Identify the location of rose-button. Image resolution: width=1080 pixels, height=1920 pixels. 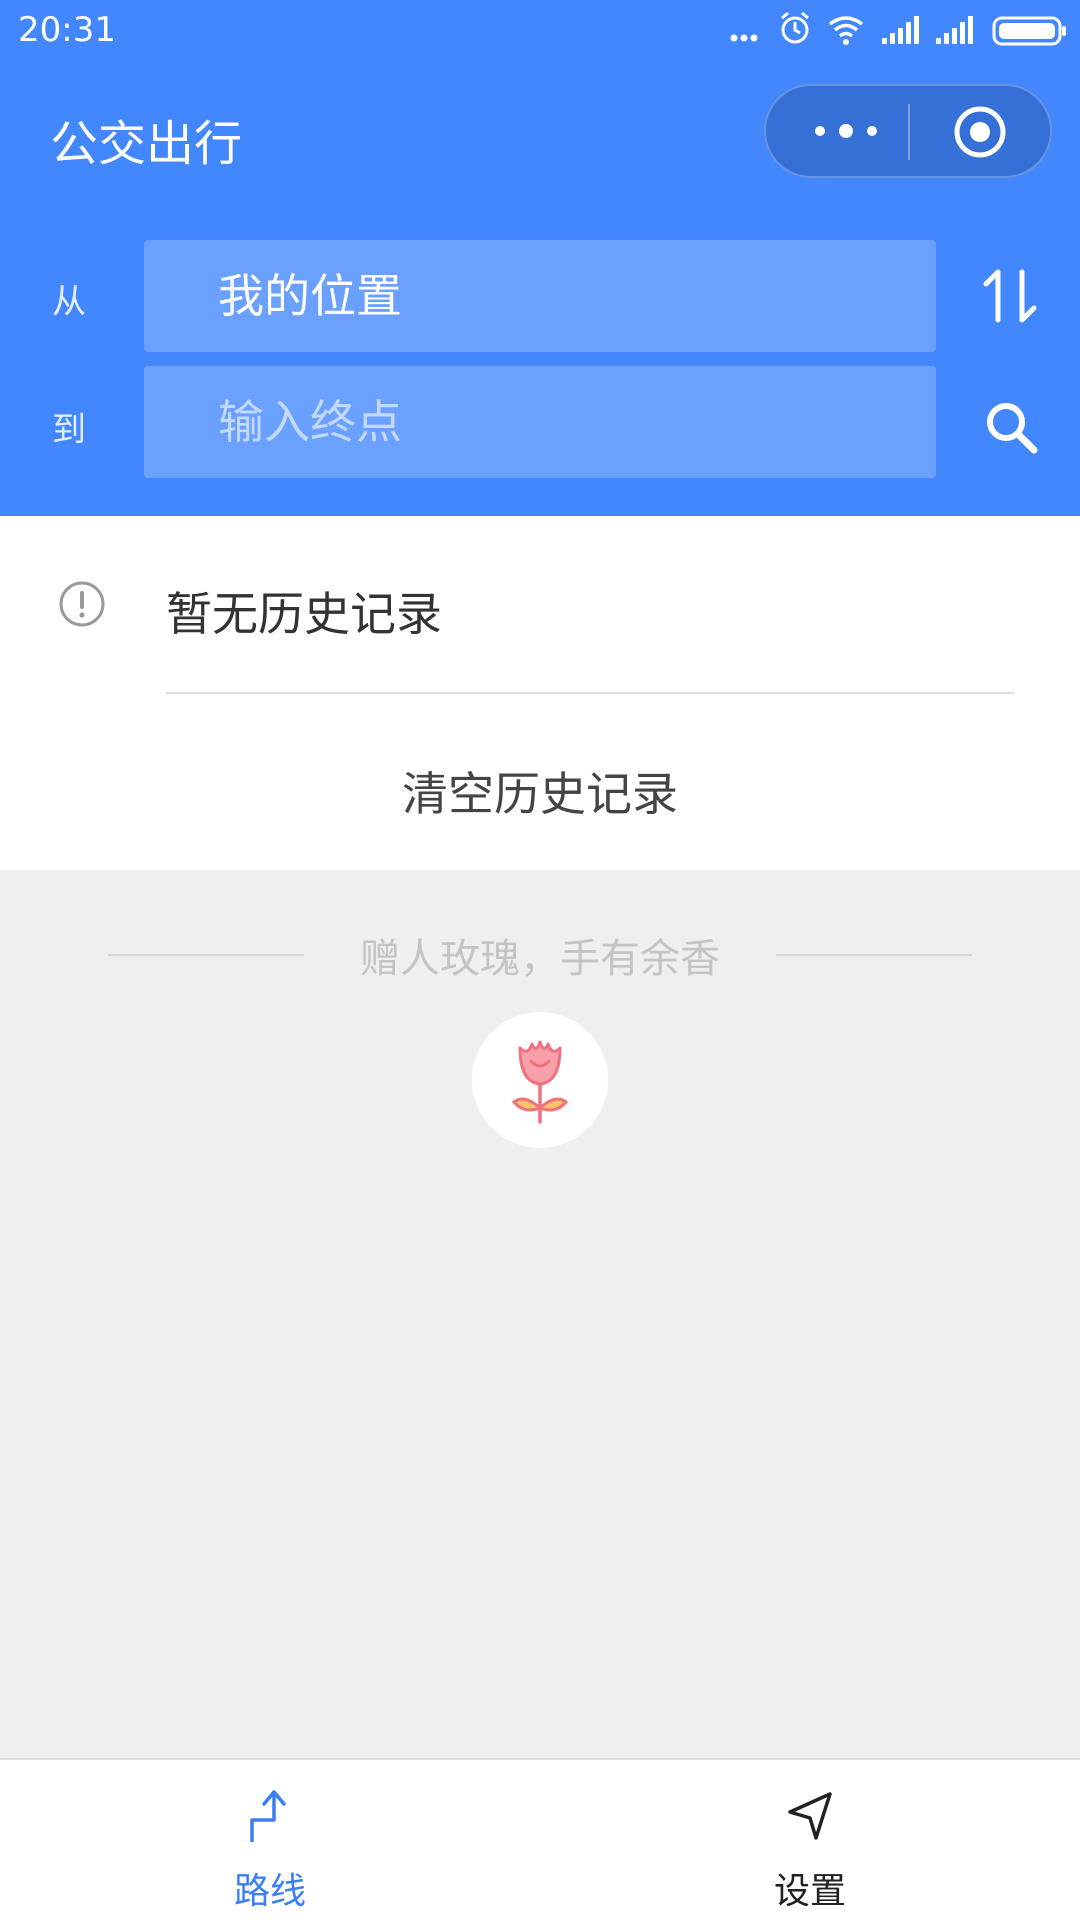
(540, 1080).